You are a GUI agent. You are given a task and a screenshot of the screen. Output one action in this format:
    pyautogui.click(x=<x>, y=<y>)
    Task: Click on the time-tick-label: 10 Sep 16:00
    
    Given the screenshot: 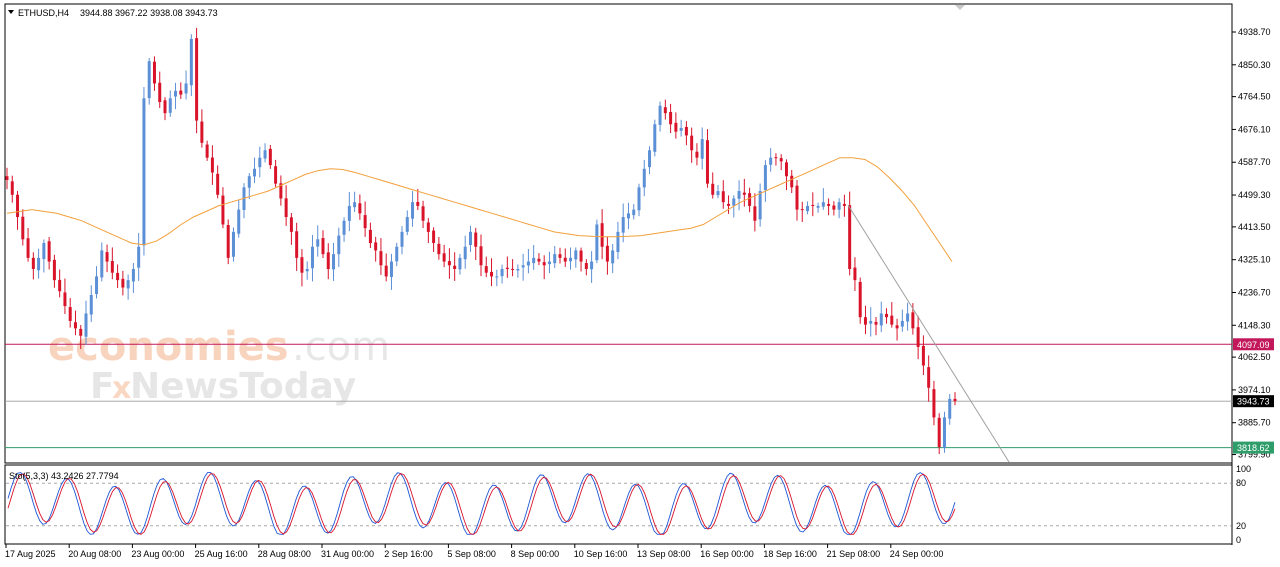 What is the action you would take?
    pyautogui.click(x=601, y=554)
    